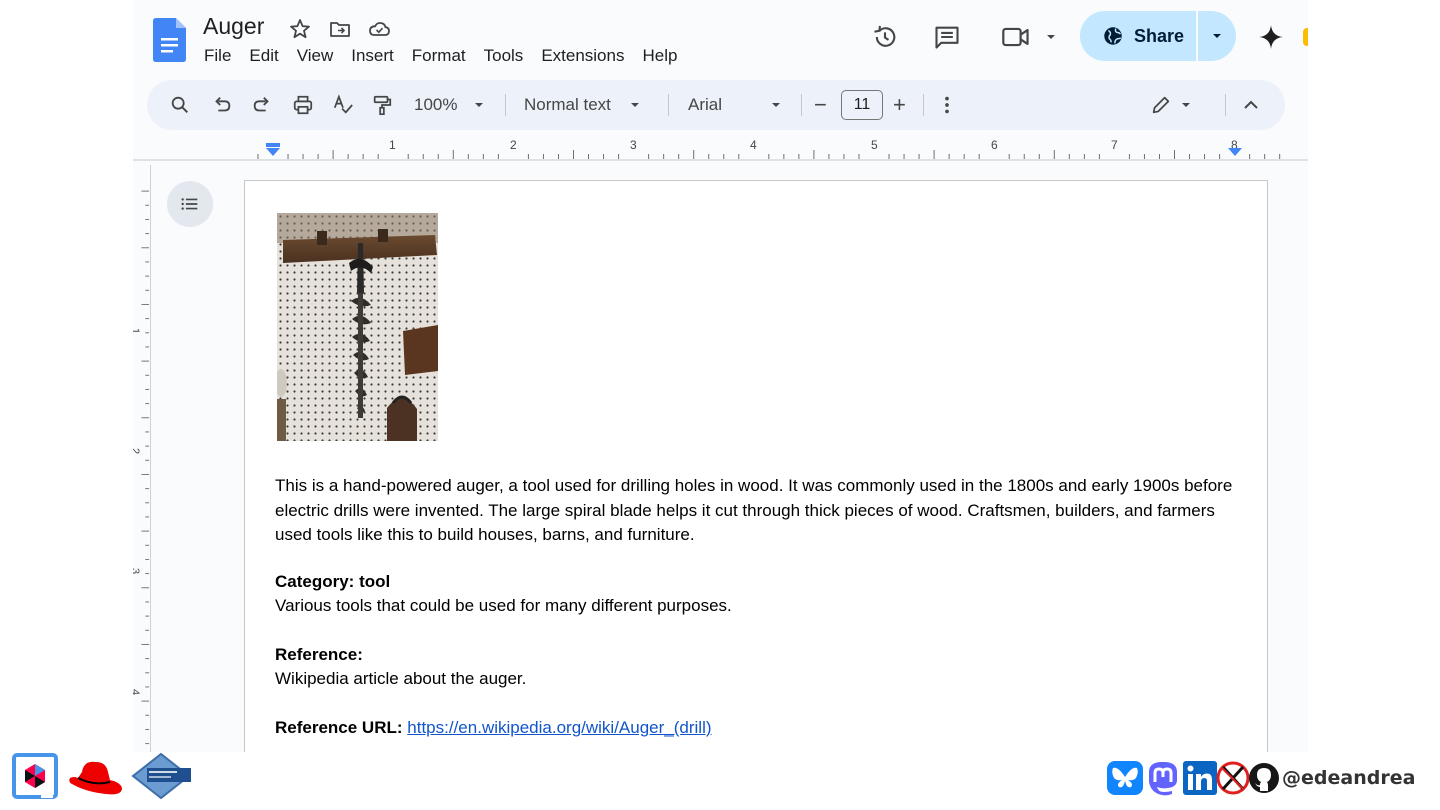 The width and height of the screenshot is (1440, 810). I want to click on vruler-number: 4, so click(137, 692).